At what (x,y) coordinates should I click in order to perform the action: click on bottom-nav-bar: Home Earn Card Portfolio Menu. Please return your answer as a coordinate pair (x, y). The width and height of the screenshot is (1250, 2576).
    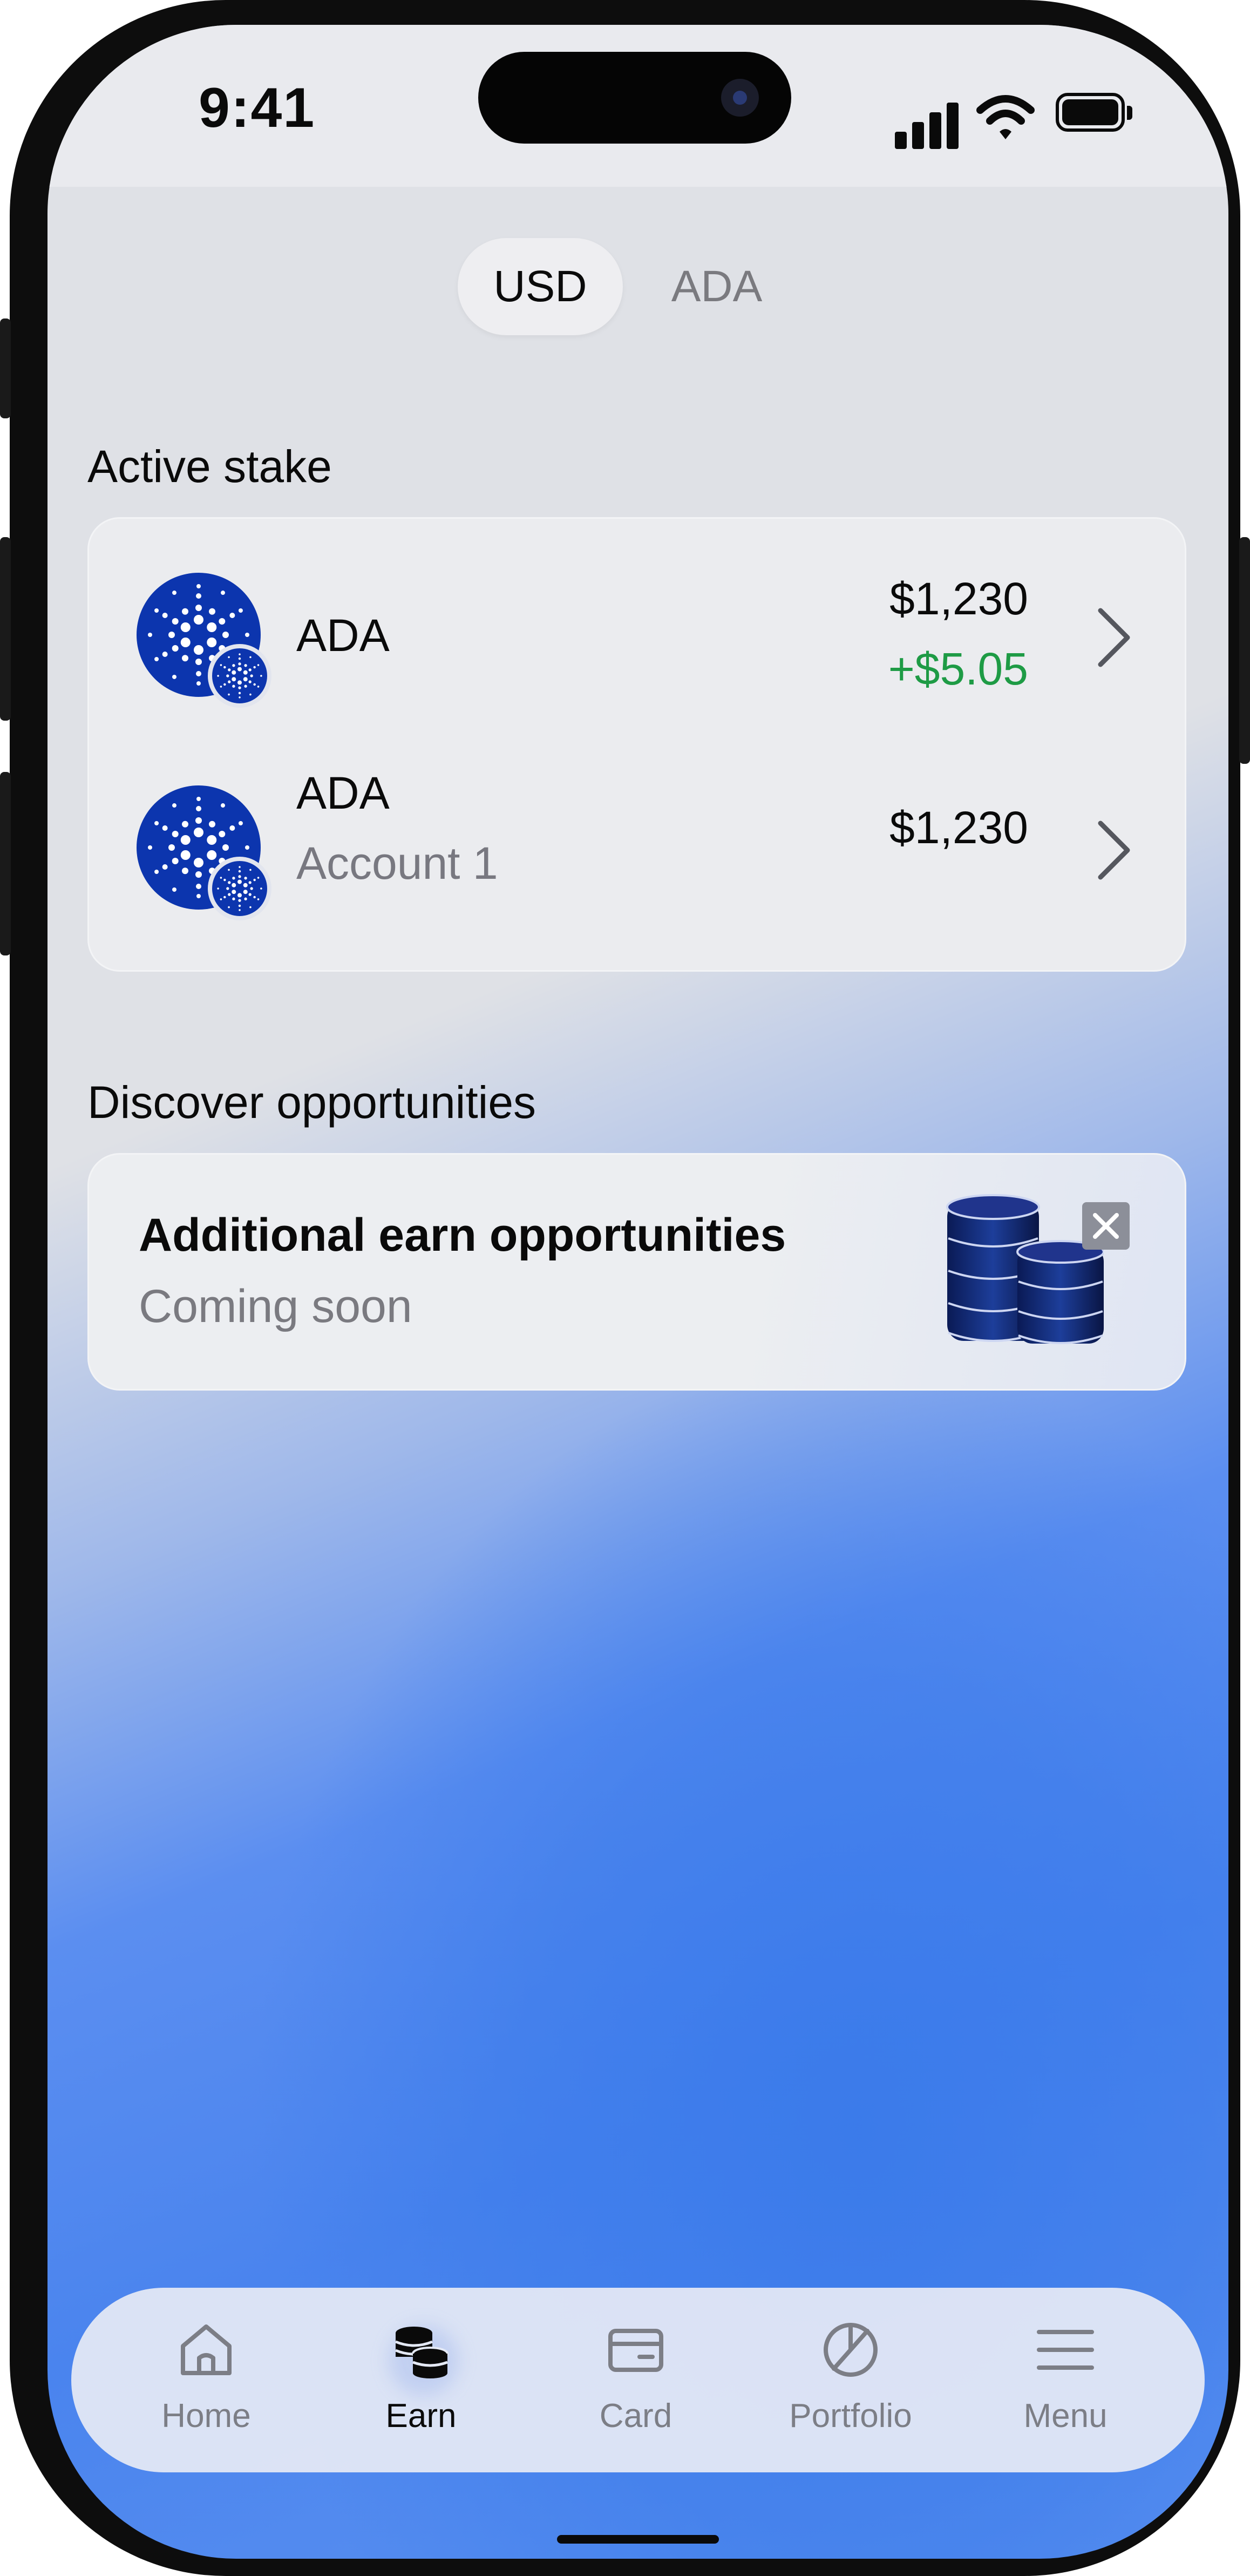
    Looking at the image, I should click on (638, 2380).